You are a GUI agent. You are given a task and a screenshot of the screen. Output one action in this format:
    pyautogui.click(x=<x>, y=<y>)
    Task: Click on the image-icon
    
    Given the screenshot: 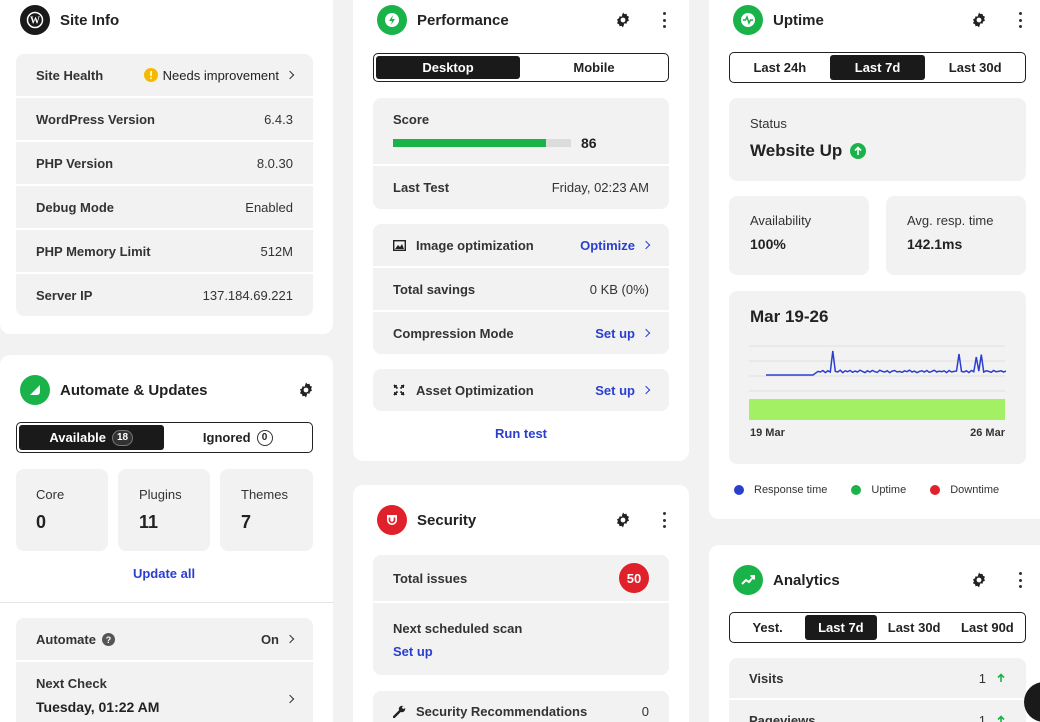 What is the action you would take?
    pyautogui.click(x=399, y=245)
    